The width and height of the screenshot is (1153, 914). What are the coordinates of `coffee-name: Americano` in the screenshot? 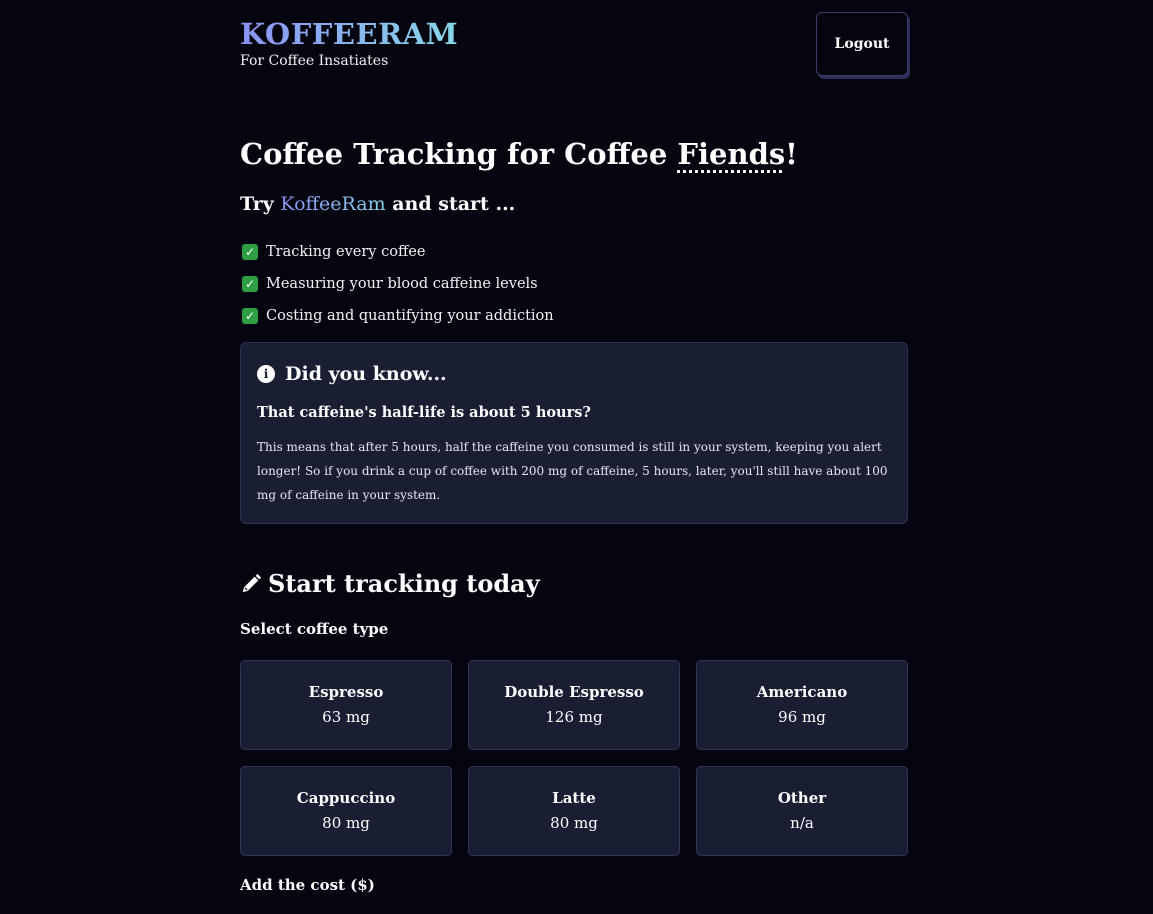 It's located at (802, 692).